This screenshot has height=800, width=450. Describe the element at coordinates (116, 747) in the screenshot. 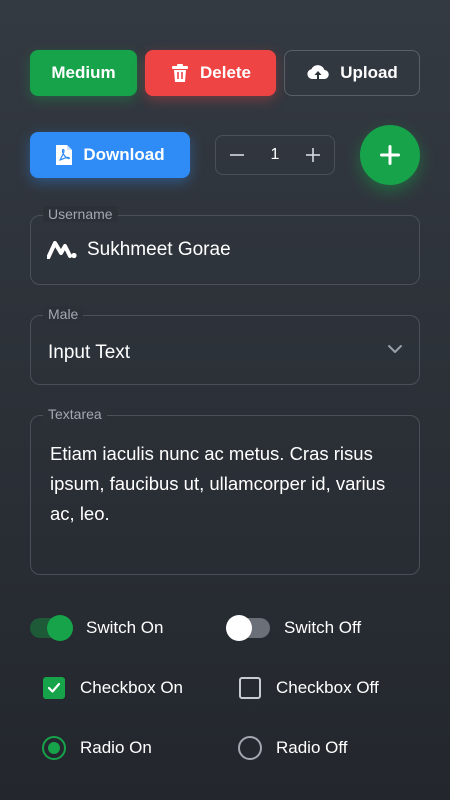

I see `radio-on-label: Radio On` at that location.